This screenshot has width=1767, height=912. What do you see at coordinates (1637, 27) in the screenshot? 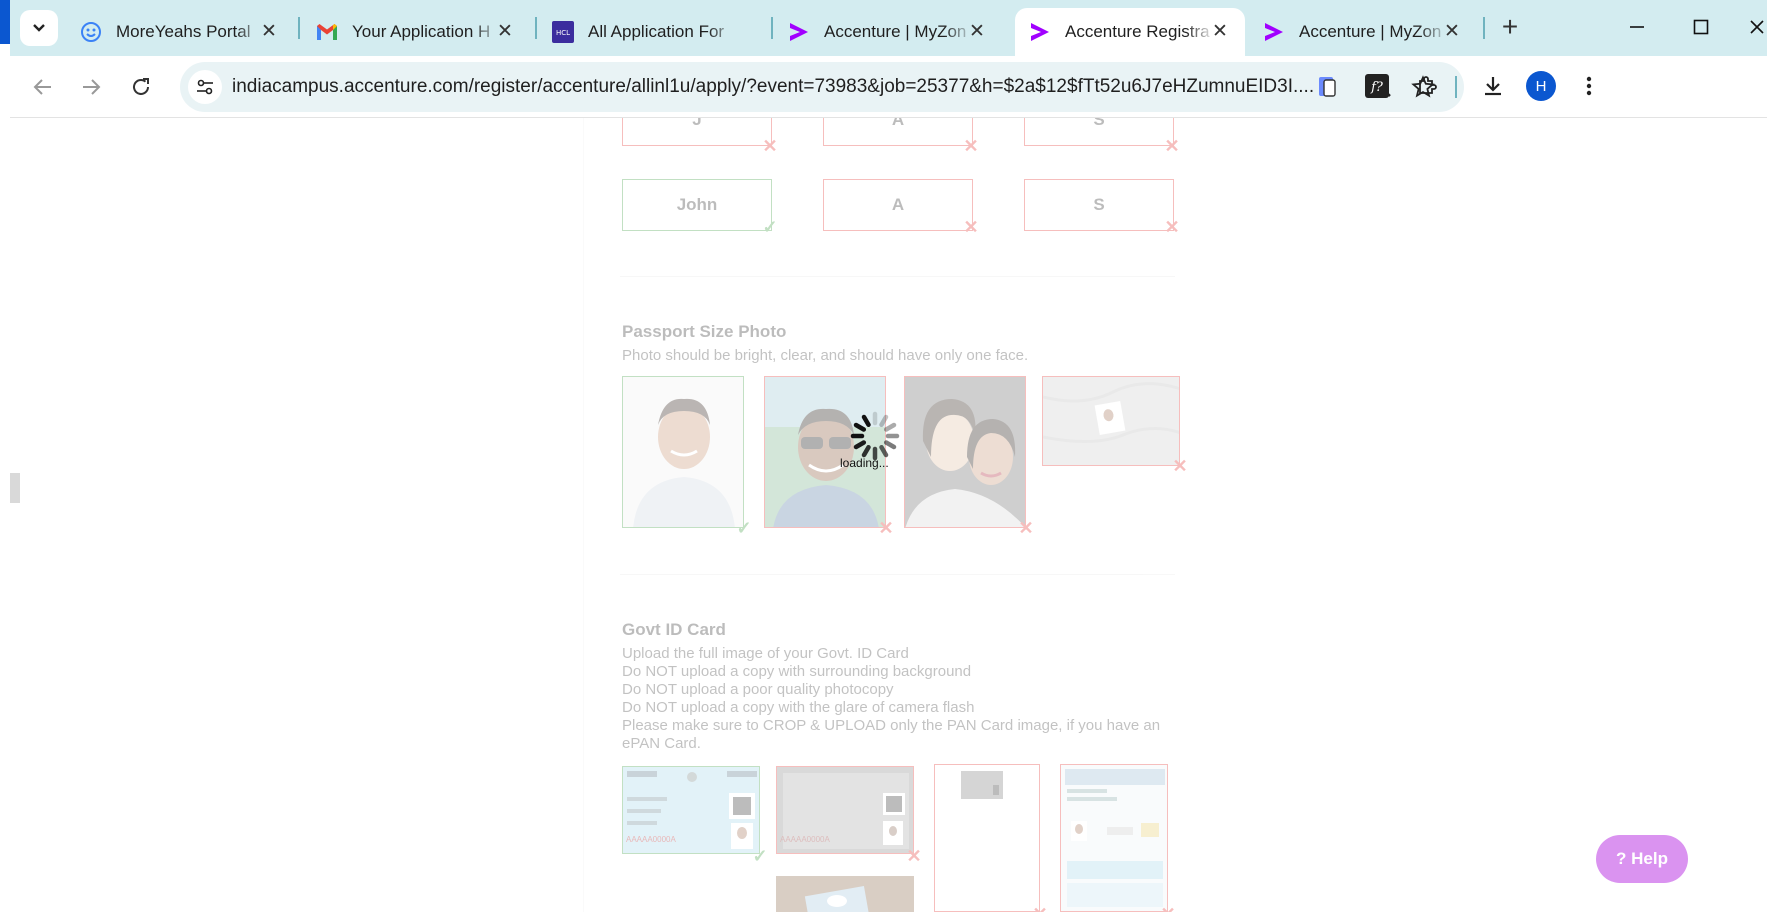
I see `minimize-button` at bounding box center [1637, 27].